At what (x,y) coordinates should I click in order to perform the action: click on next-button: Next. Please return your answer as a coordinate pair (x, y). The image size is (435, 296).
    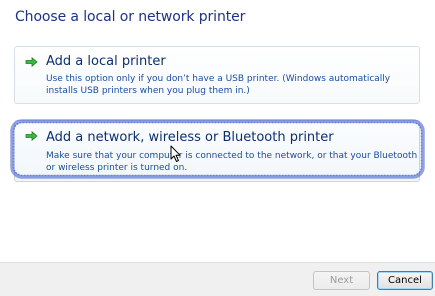
    Looking at the image, I should click on (341, 280).